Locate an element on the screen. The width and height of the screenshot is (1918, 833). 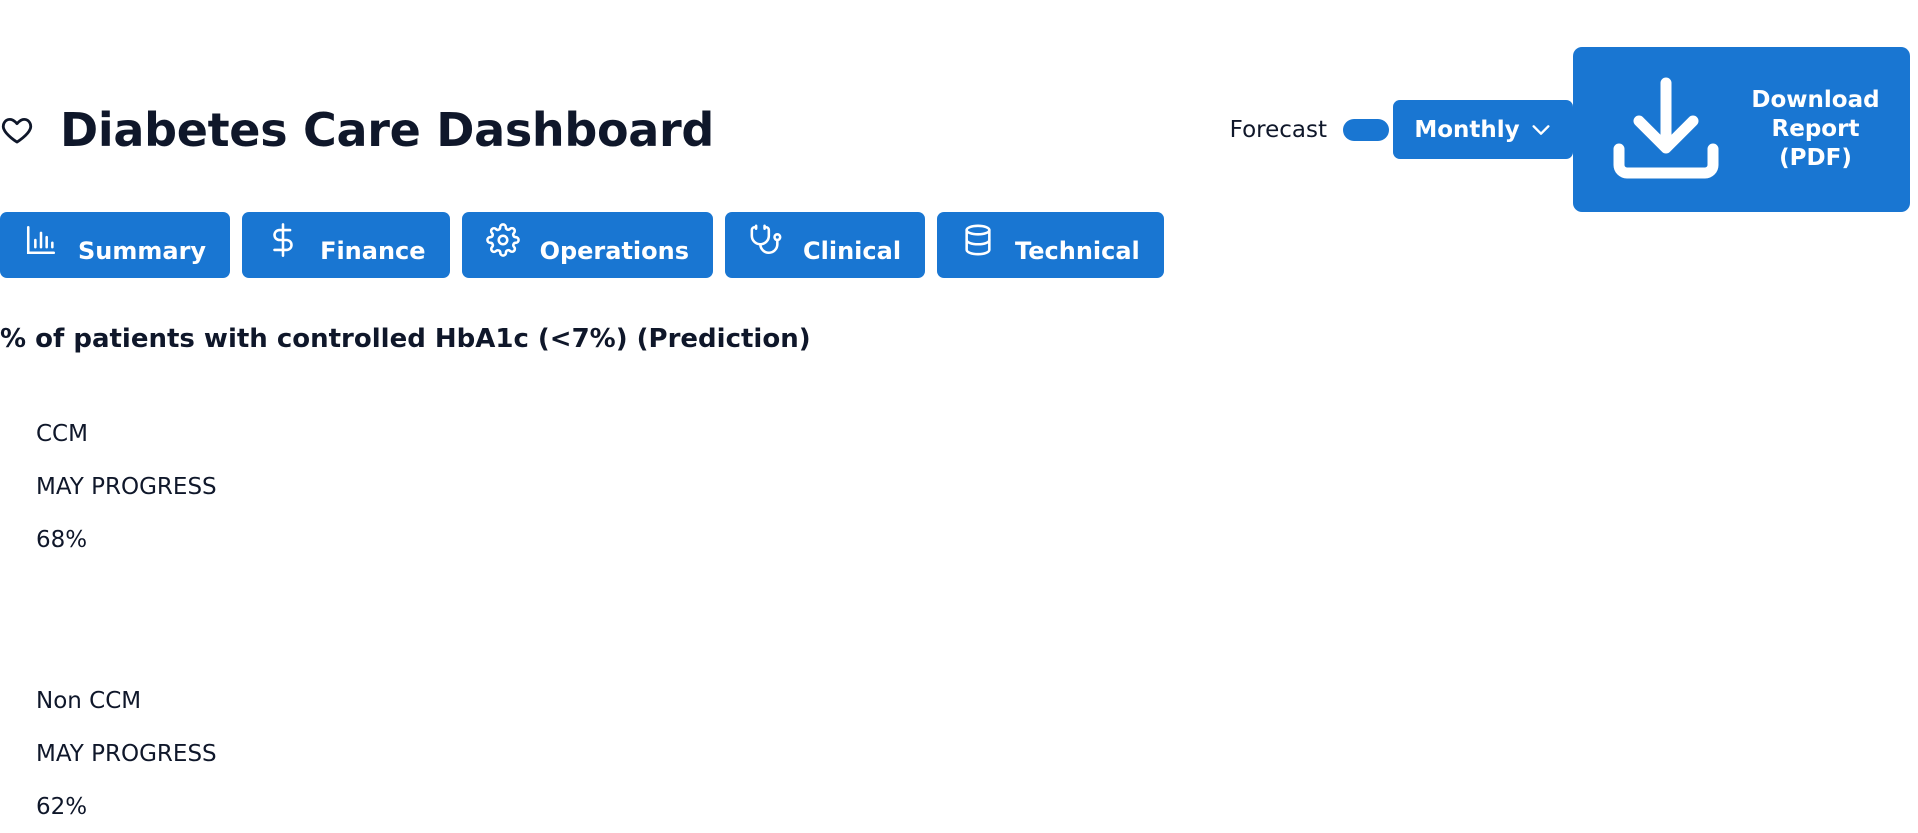
header-controls: Forecast Monthly Download Report (PDF) is located at coordinates (1570, 129).